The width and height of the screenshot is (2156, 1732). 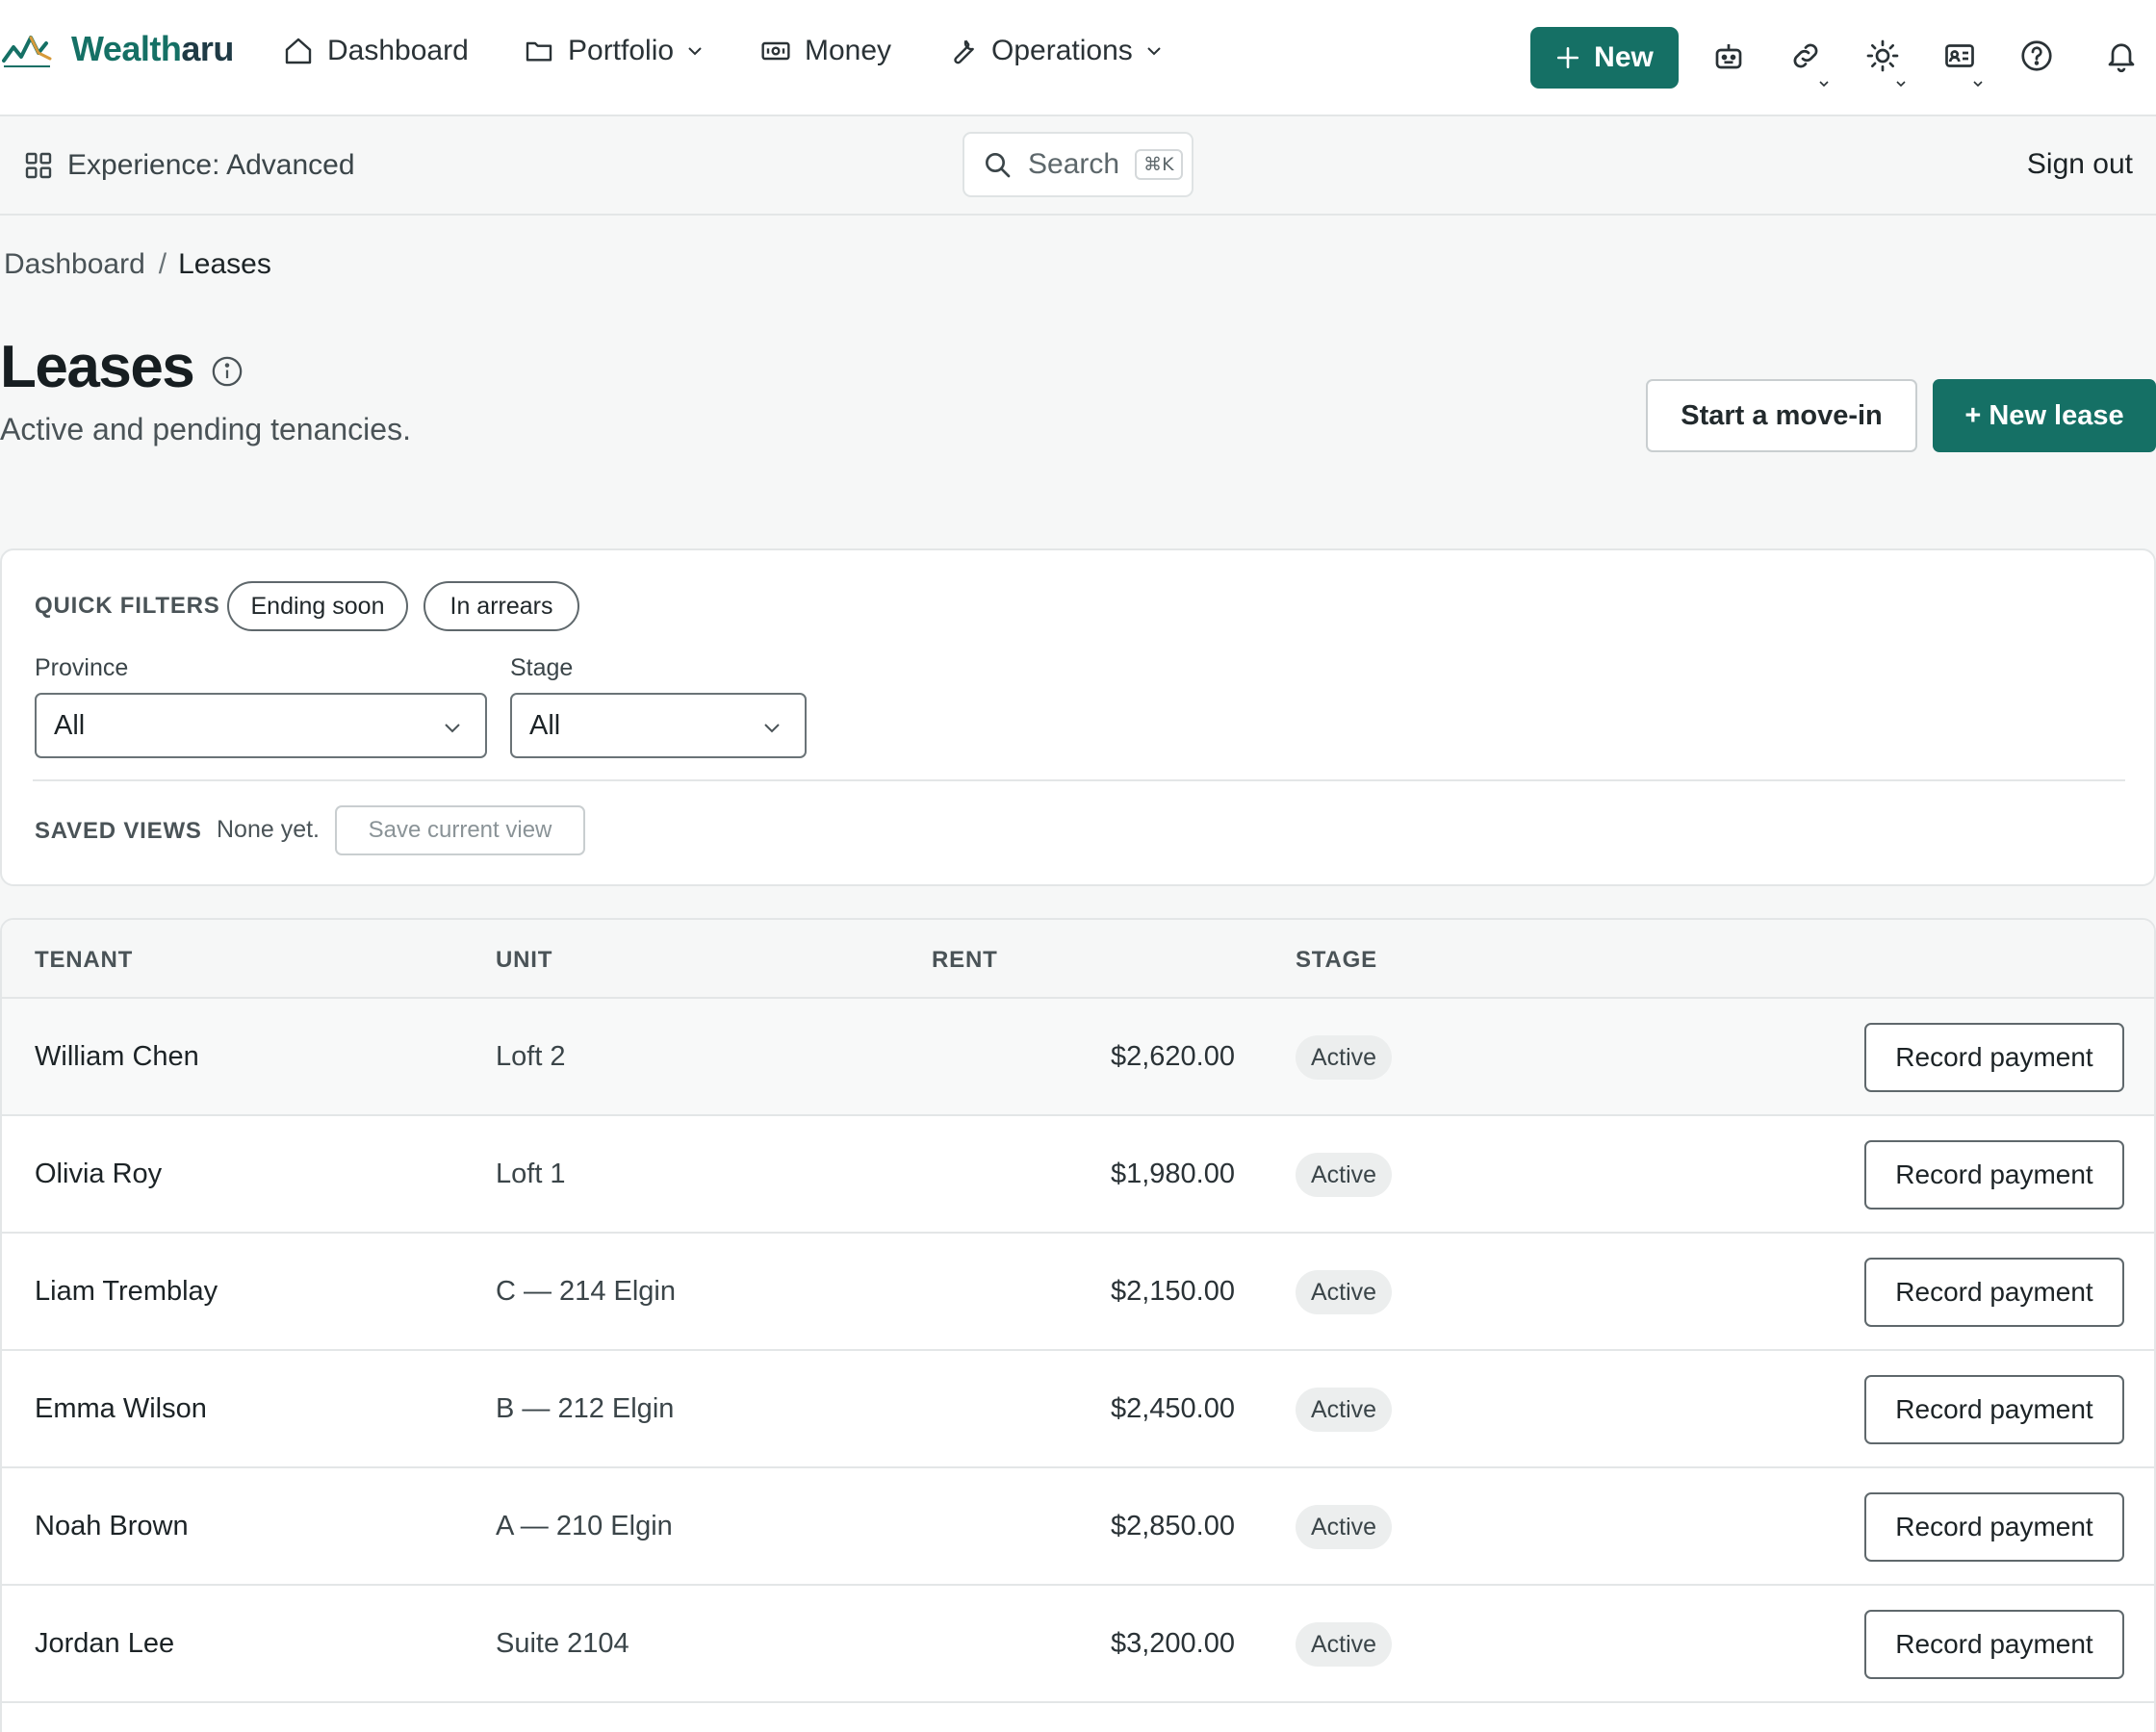 What do you see at coordinates (585, 1408) in the screenshot?
I see `cell-unit: B — 212 Elgin` at bounding box center [585, 1408].